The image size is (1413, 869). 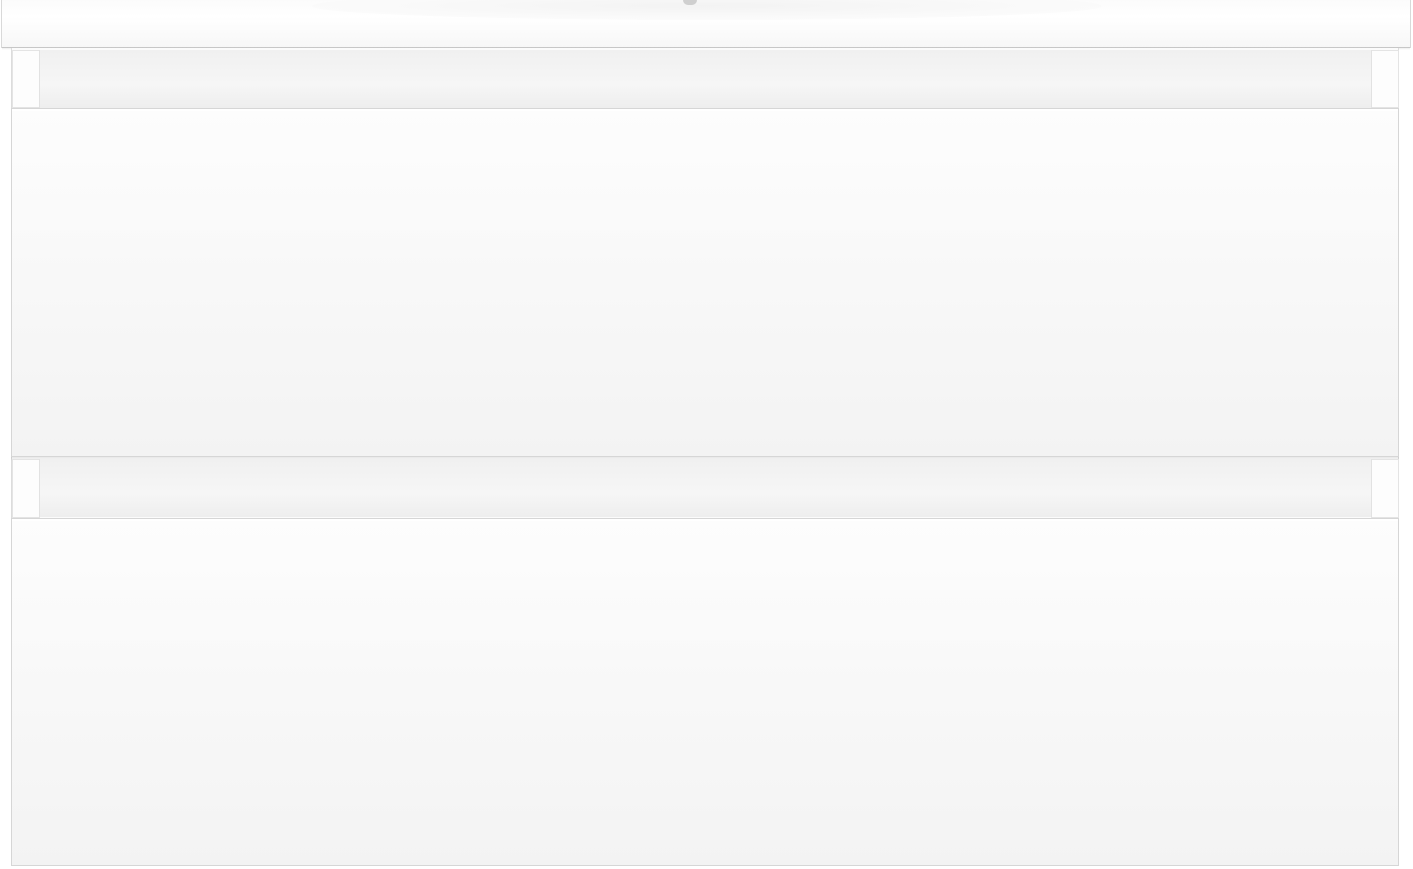 I want to click on left-post-lower, so click(x=26, y=488).